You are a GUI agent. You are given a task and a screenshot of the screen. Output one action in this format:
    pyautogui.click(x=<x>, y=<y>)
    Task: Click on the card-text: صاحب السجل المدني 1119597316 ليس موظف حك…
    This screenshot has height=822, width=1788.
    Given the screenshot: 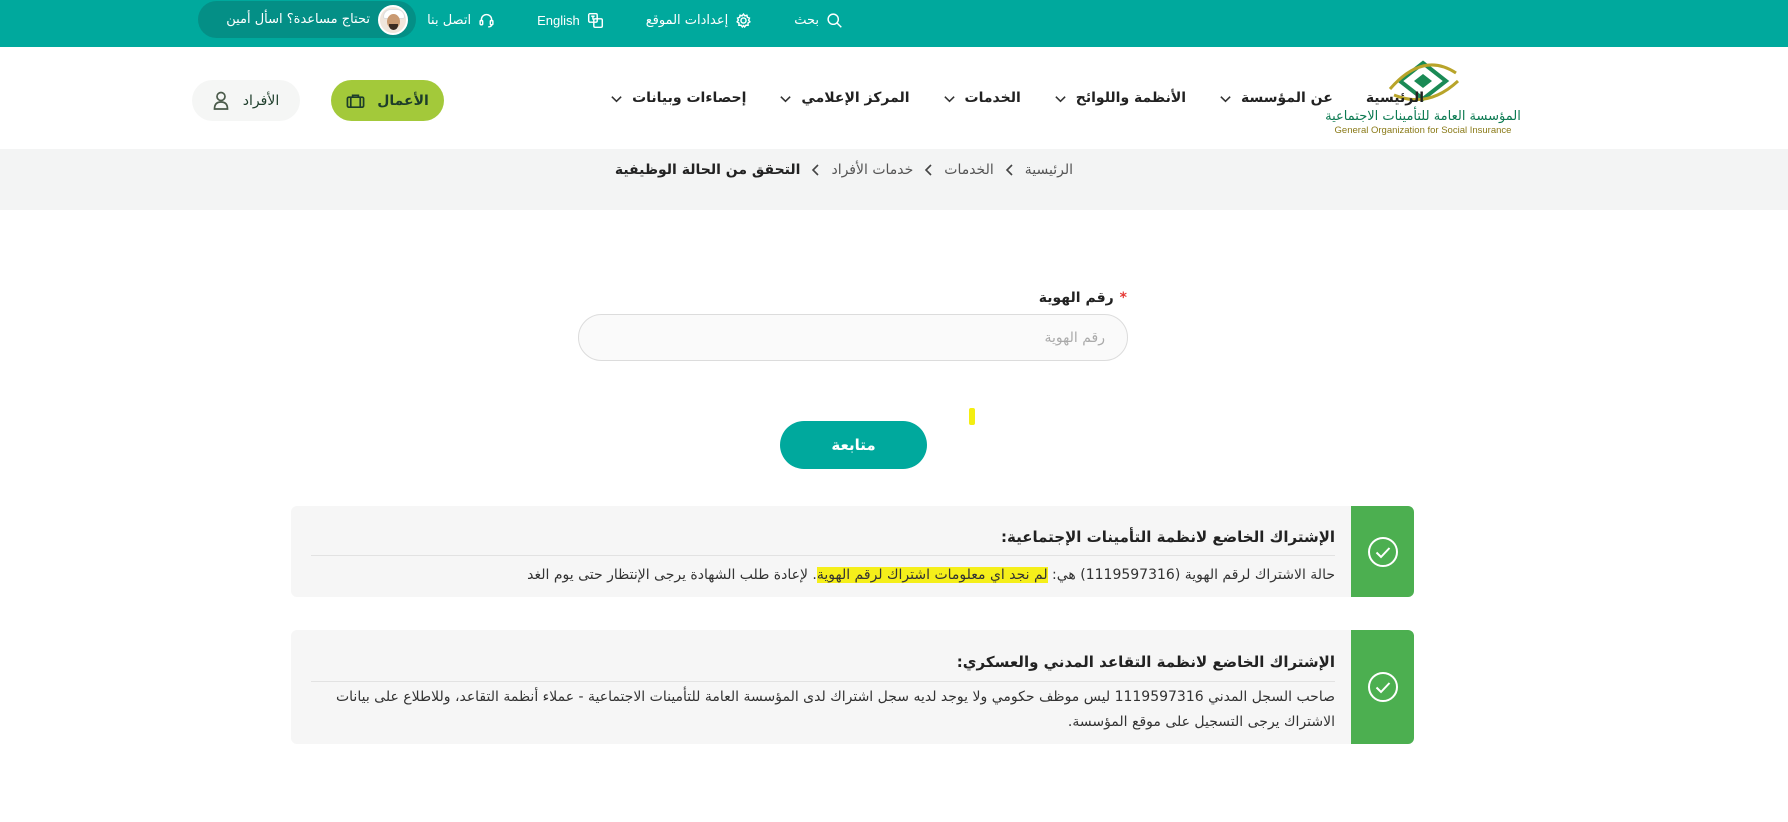 What is the action you would take?
    pyautogui.click(x=835, y=709)
    